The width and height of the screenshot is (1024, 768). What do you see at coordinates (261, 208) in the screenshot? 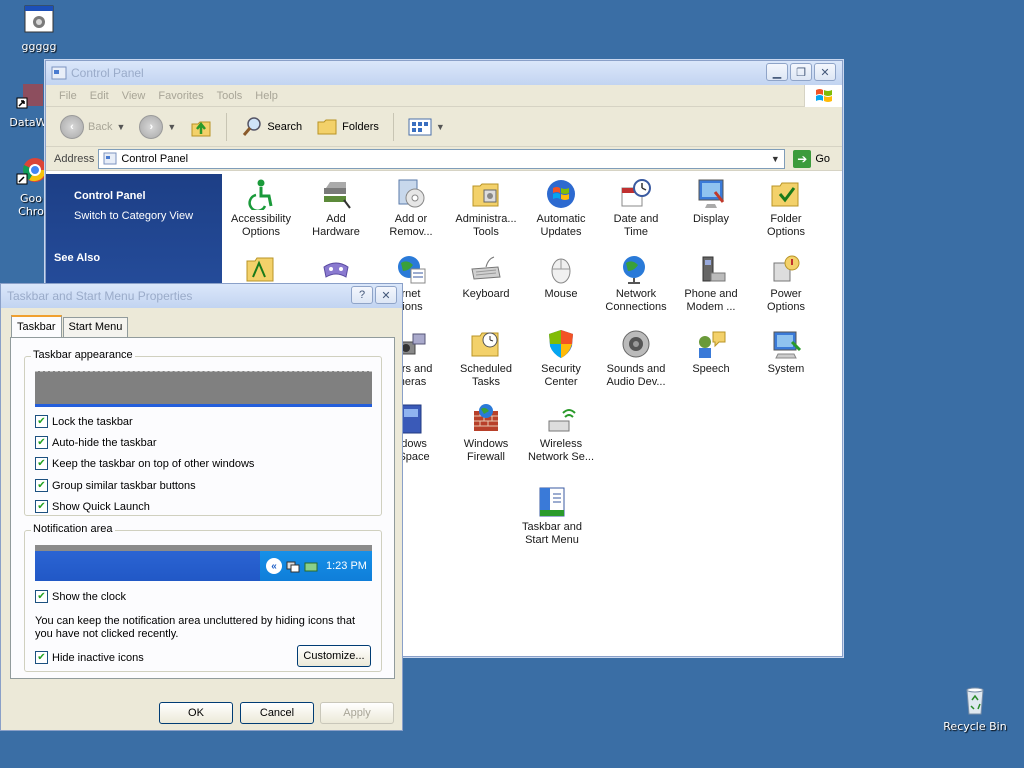
I see `item-accessibility-options: Accessibility Options` at bounding box center [261, 208].